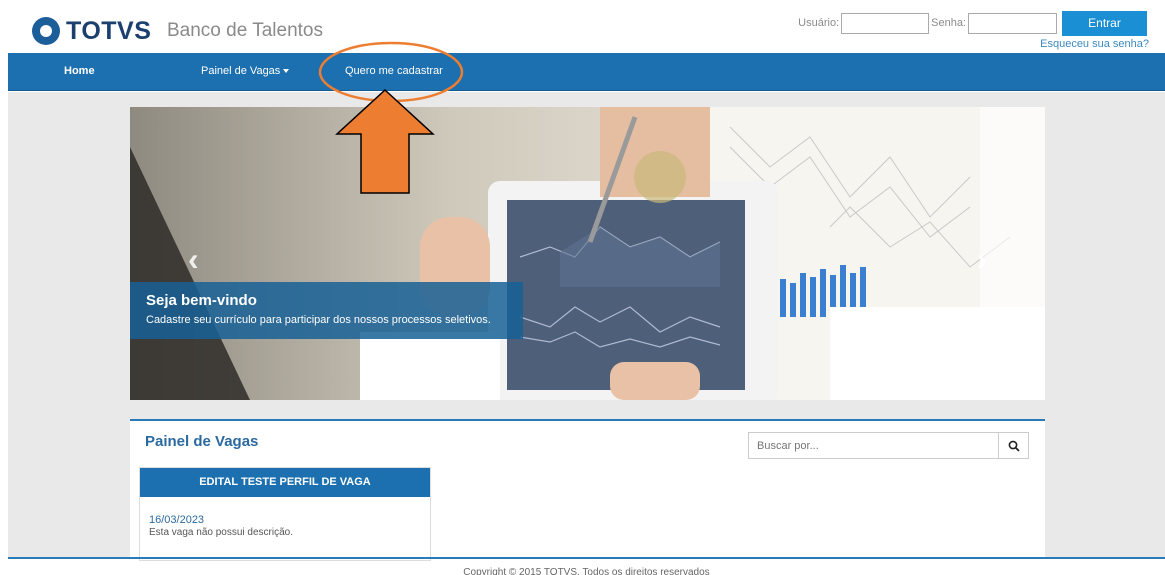 This screenshot has width=1165, height=575. Describe the element at coordinates (1012, 23) in the screenshot. I see `password-input` at that location.